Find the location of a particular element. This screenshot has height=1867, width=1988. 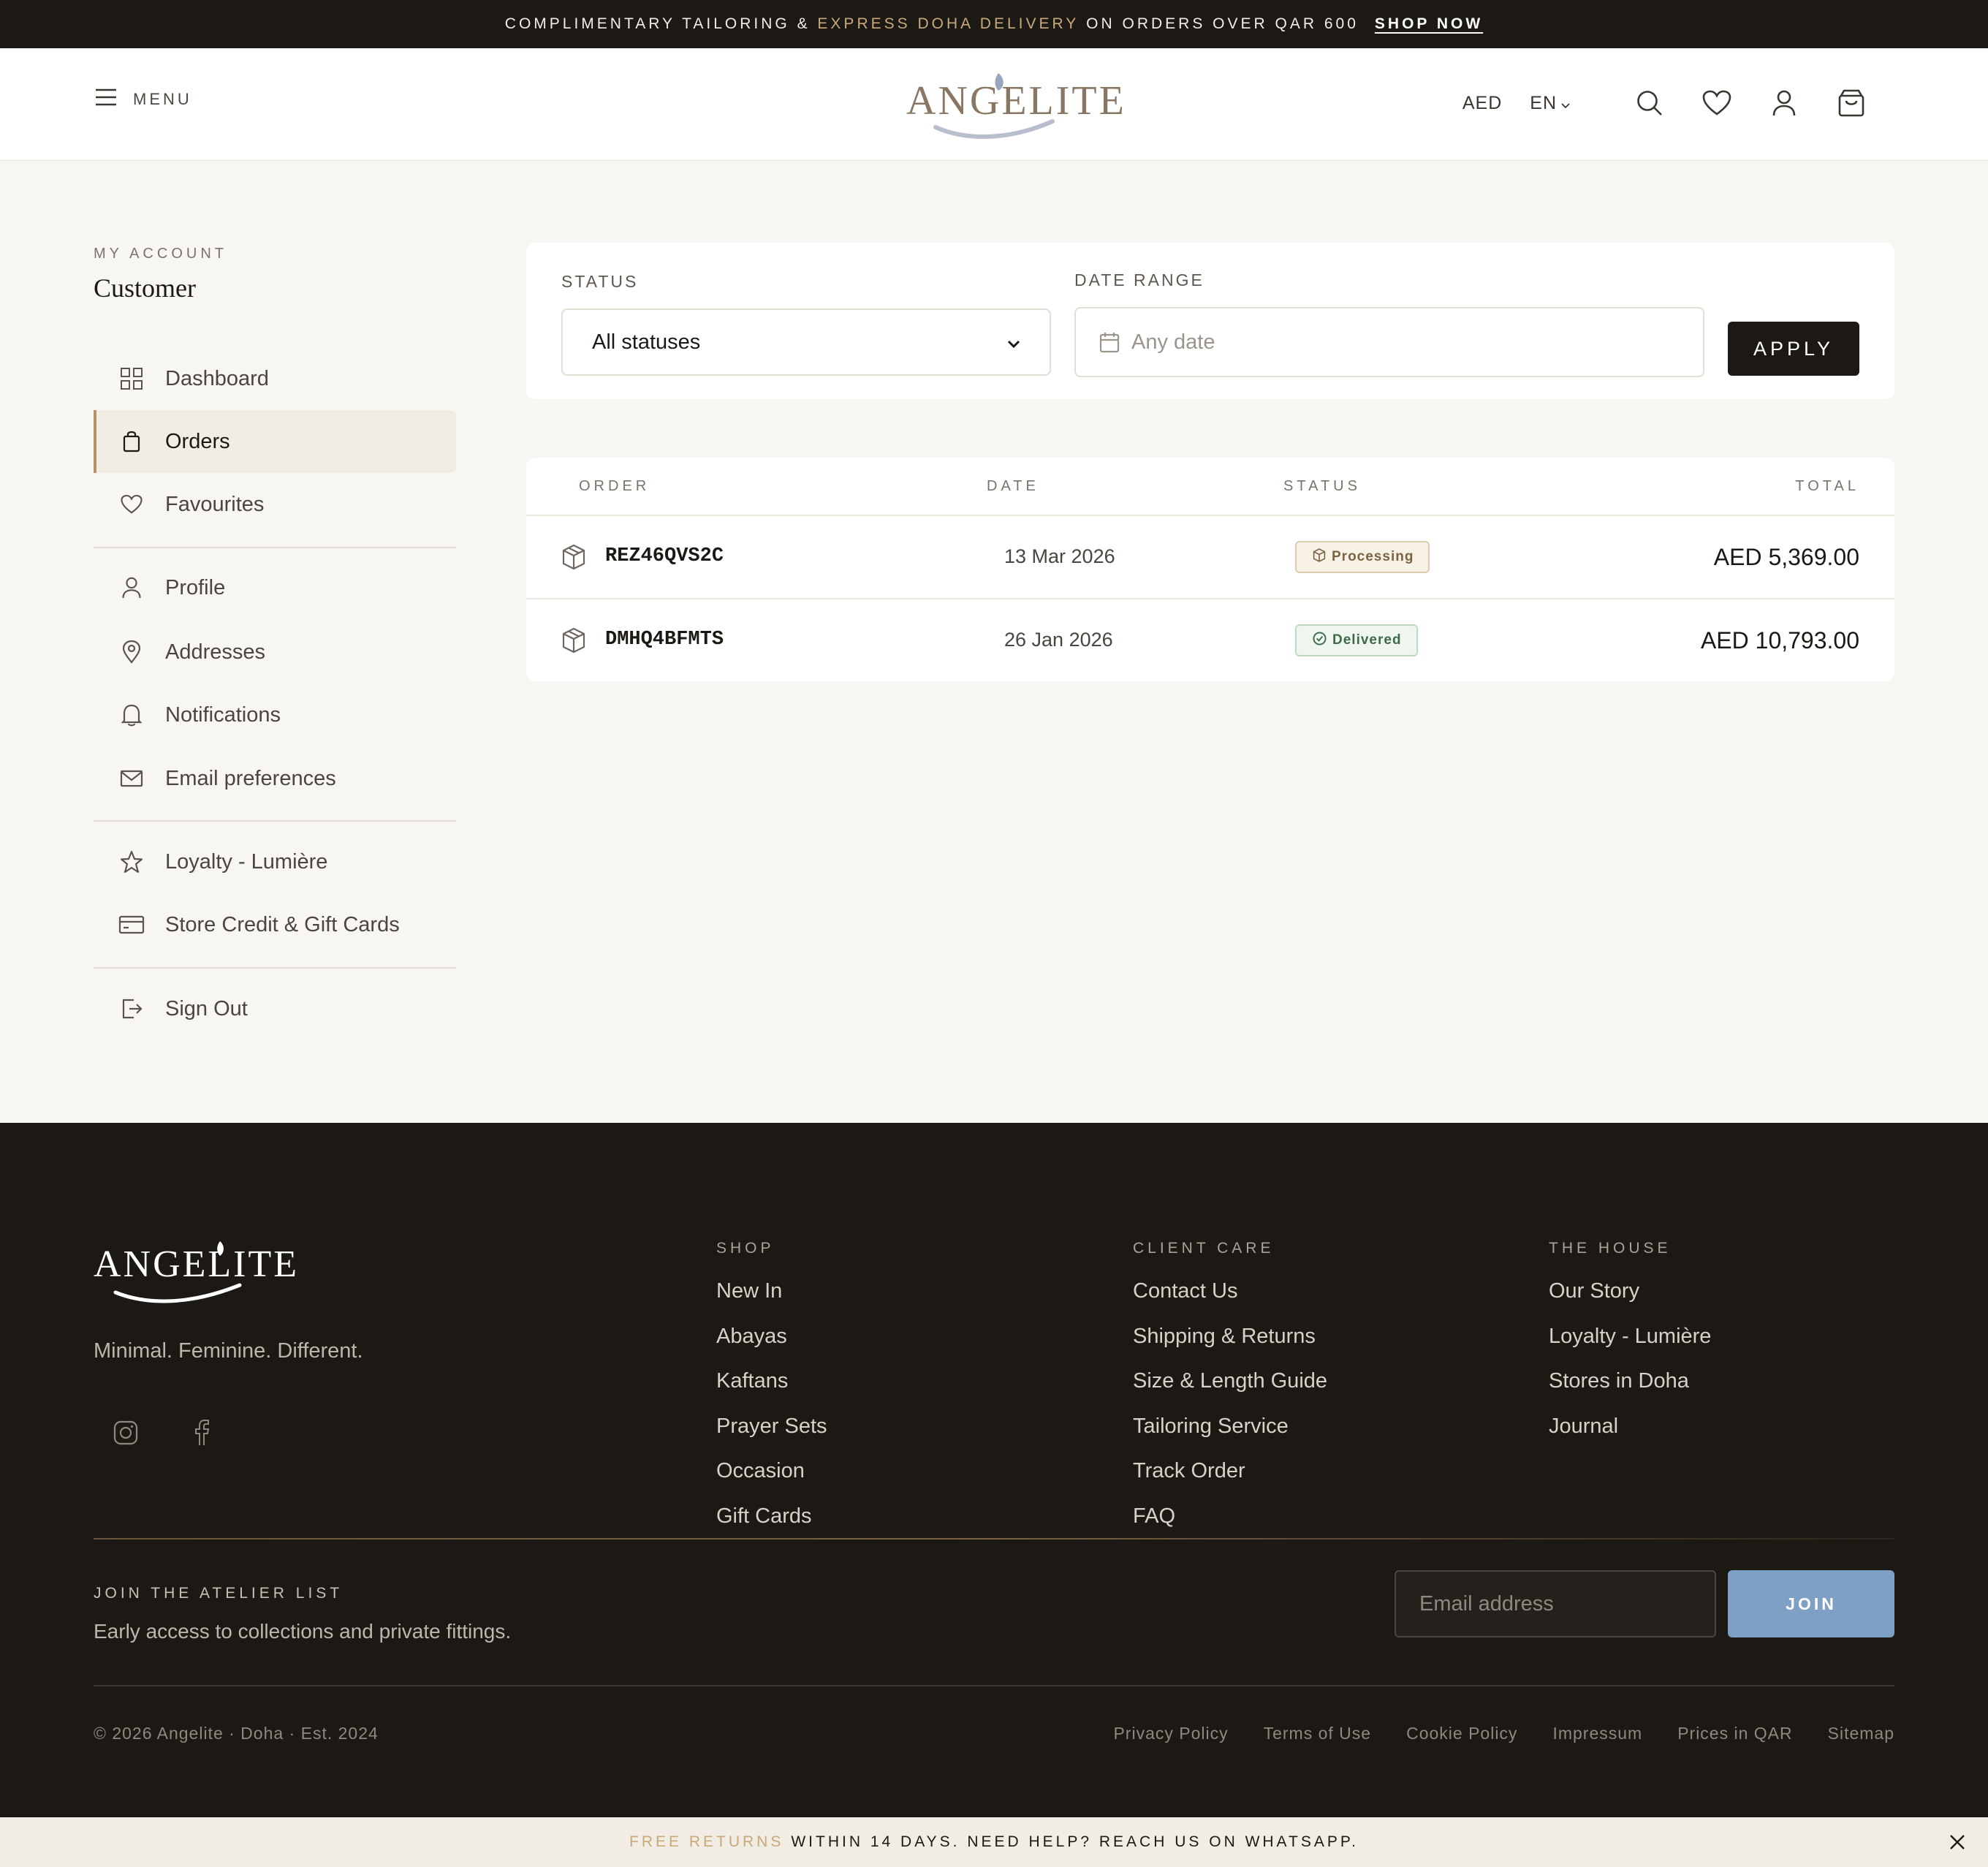

footer-link: Kaftans is located at coordinates (771, 1393).